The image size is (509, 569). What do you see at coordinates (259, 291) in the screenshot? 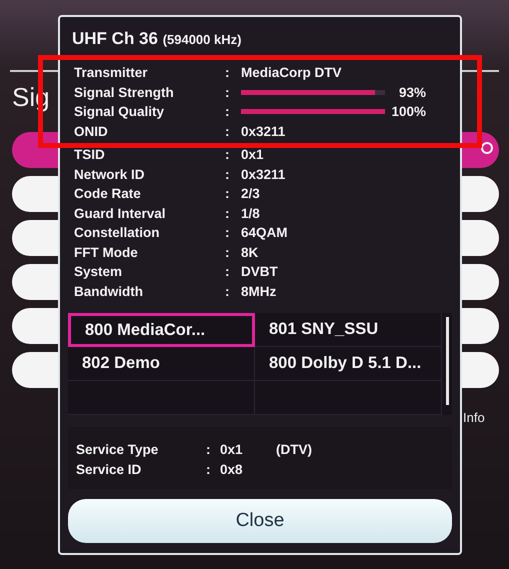
I see `detail-value: 8MHz` at bounding box center [259, 291].